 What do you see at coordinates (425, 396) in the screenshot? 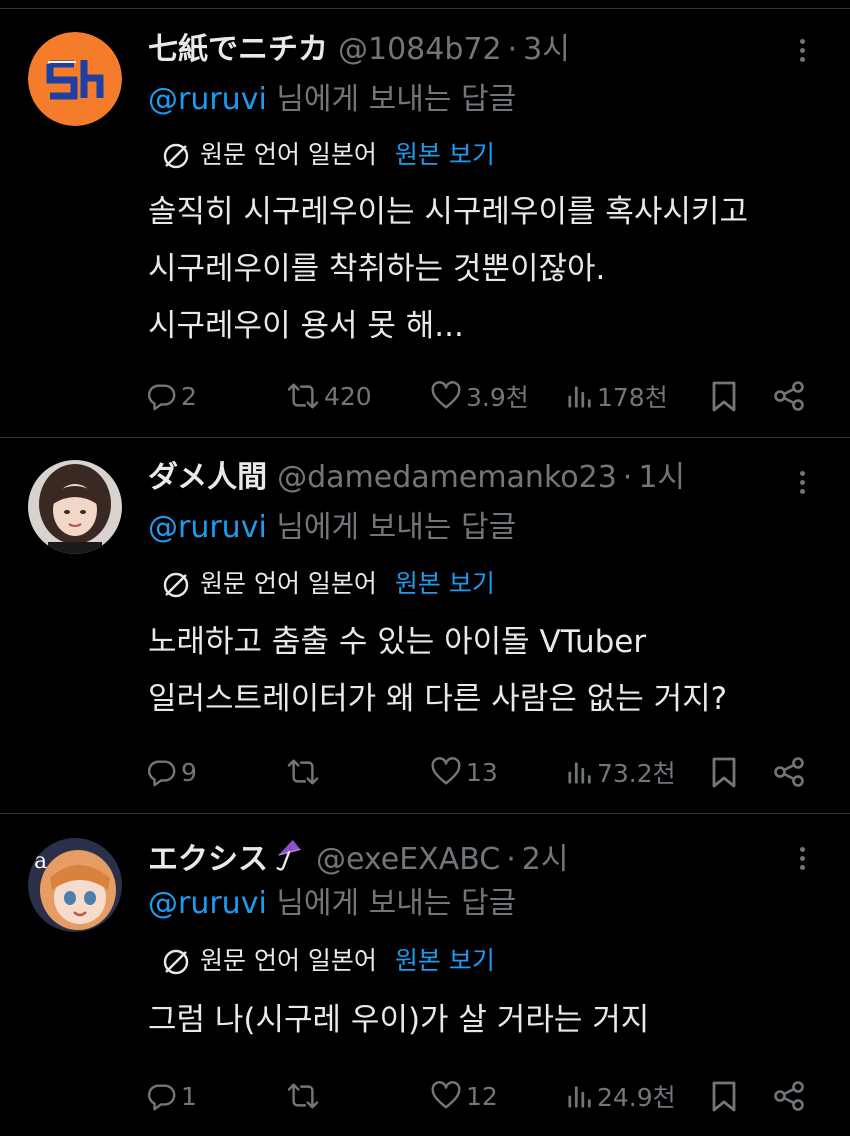
I see `tweet-actions: 2 420 3.9천 178천` at bounding box center [425, 396].